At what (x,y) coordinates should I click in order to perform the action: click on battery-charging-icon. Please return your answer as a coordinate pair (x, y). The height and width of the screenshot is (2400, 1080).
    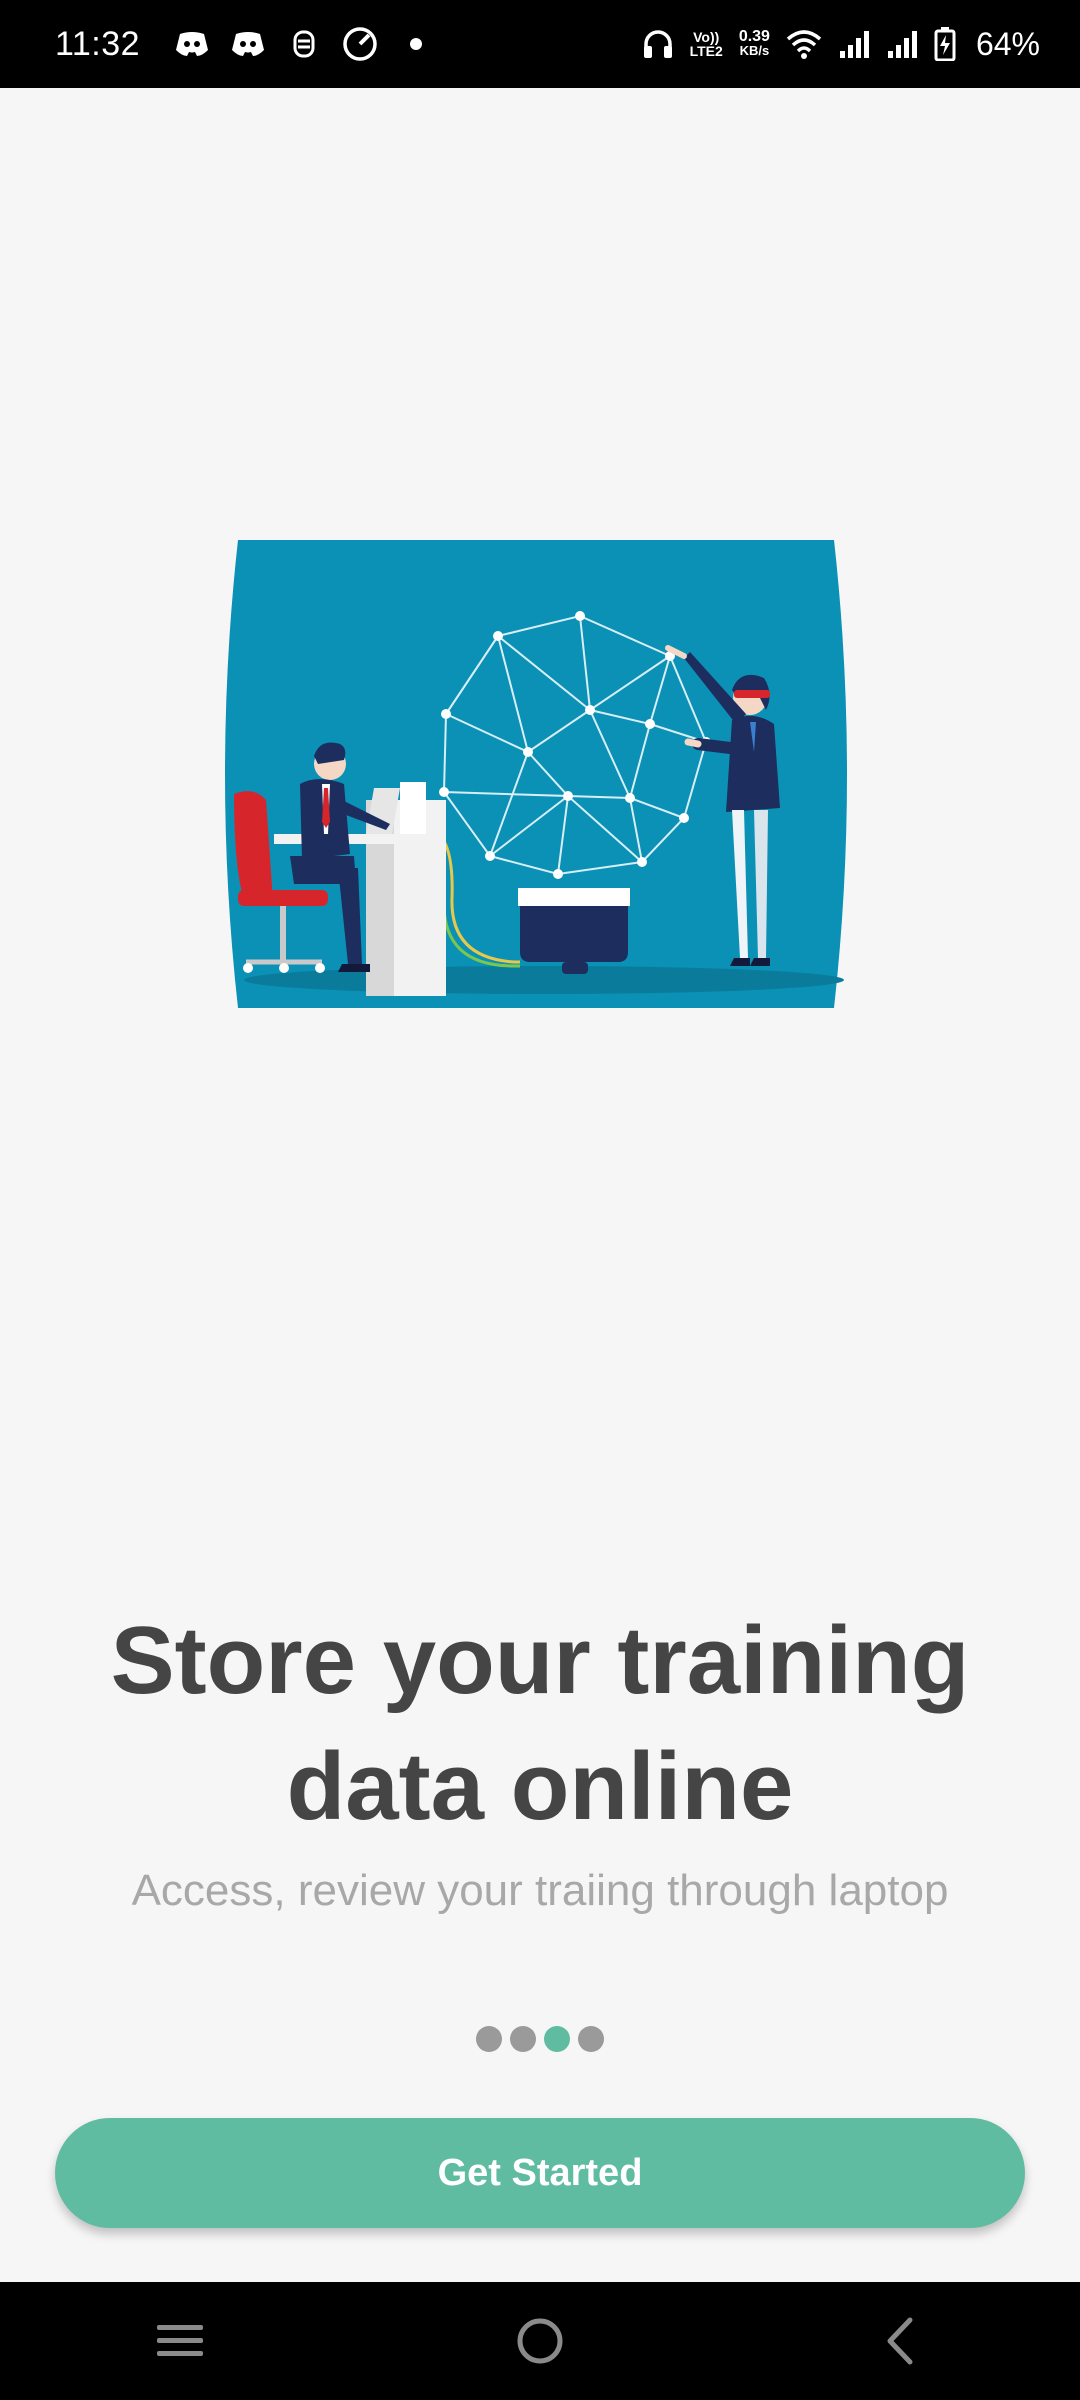
    Looking at the image, I should click on (945, 44).